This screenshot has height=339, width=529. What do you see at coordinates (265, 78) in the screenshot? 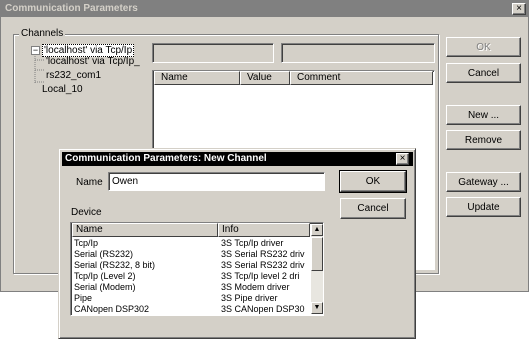
I see `param-col-value: Value` at bounding box center [265, 78].